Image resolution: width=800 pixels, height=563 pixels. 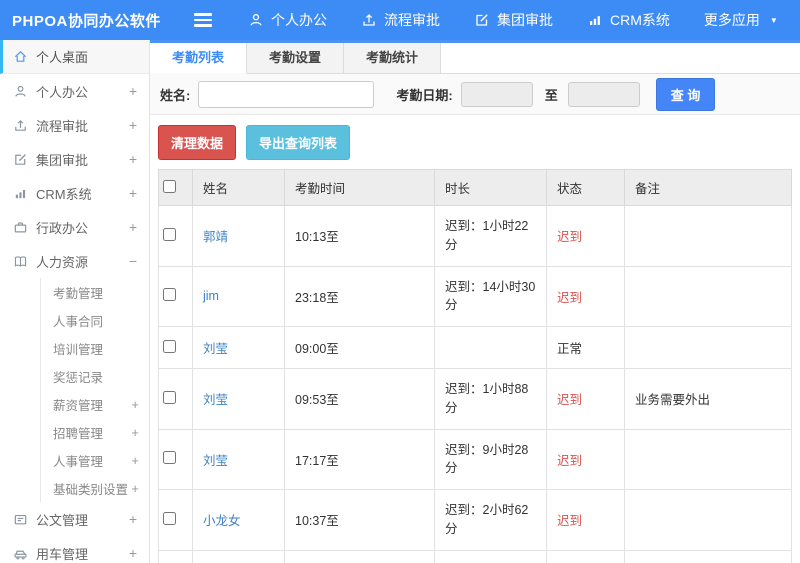 What do you see at coordinates (603, 94) in the screenshot?
I see `date-to-input` at bounding box center [603, 94].